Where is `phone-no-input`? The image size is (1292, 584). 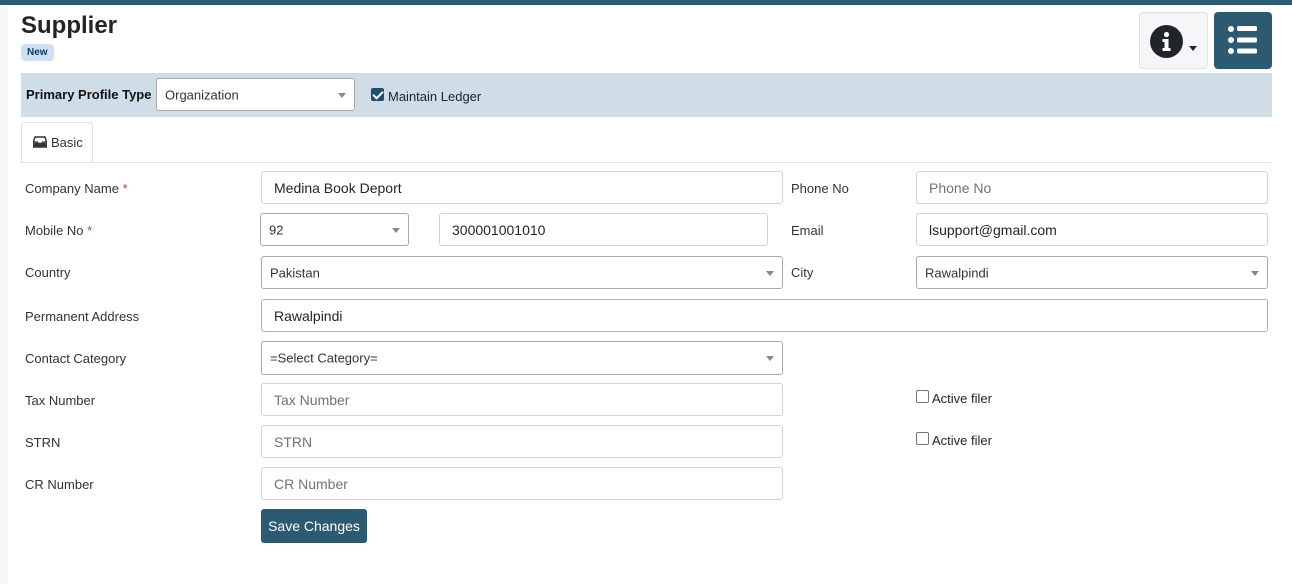
phone-no-input is located at coordinates (1092, 187).